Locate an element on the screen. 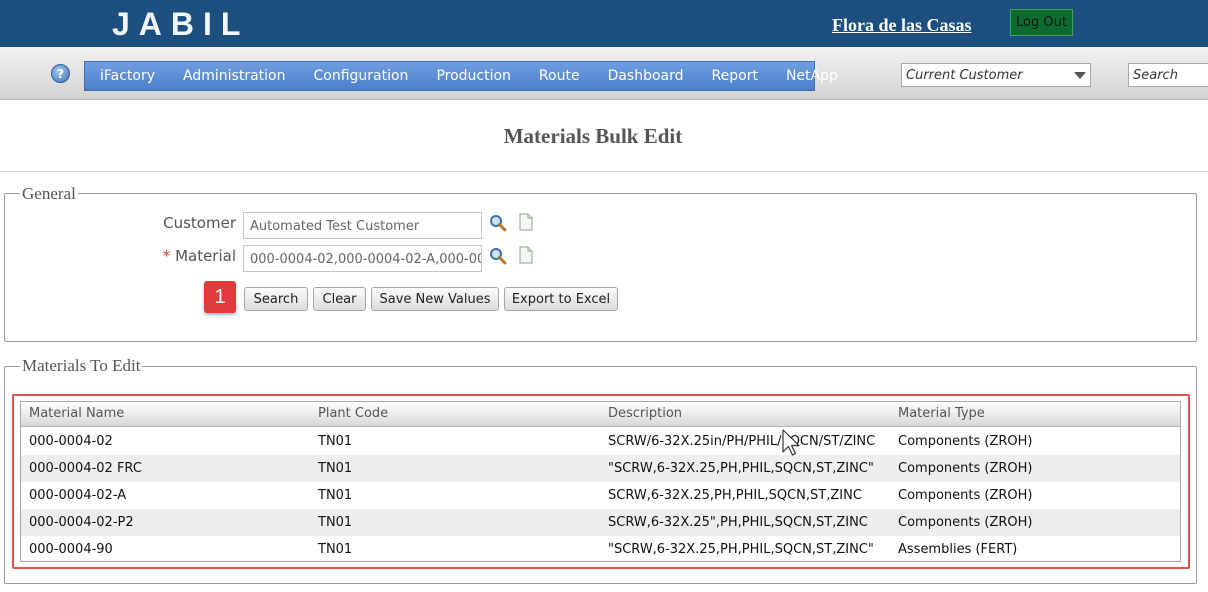 This screenshot has width=1208, height=592. material-label: * Material is located at coordinates (188, 256).